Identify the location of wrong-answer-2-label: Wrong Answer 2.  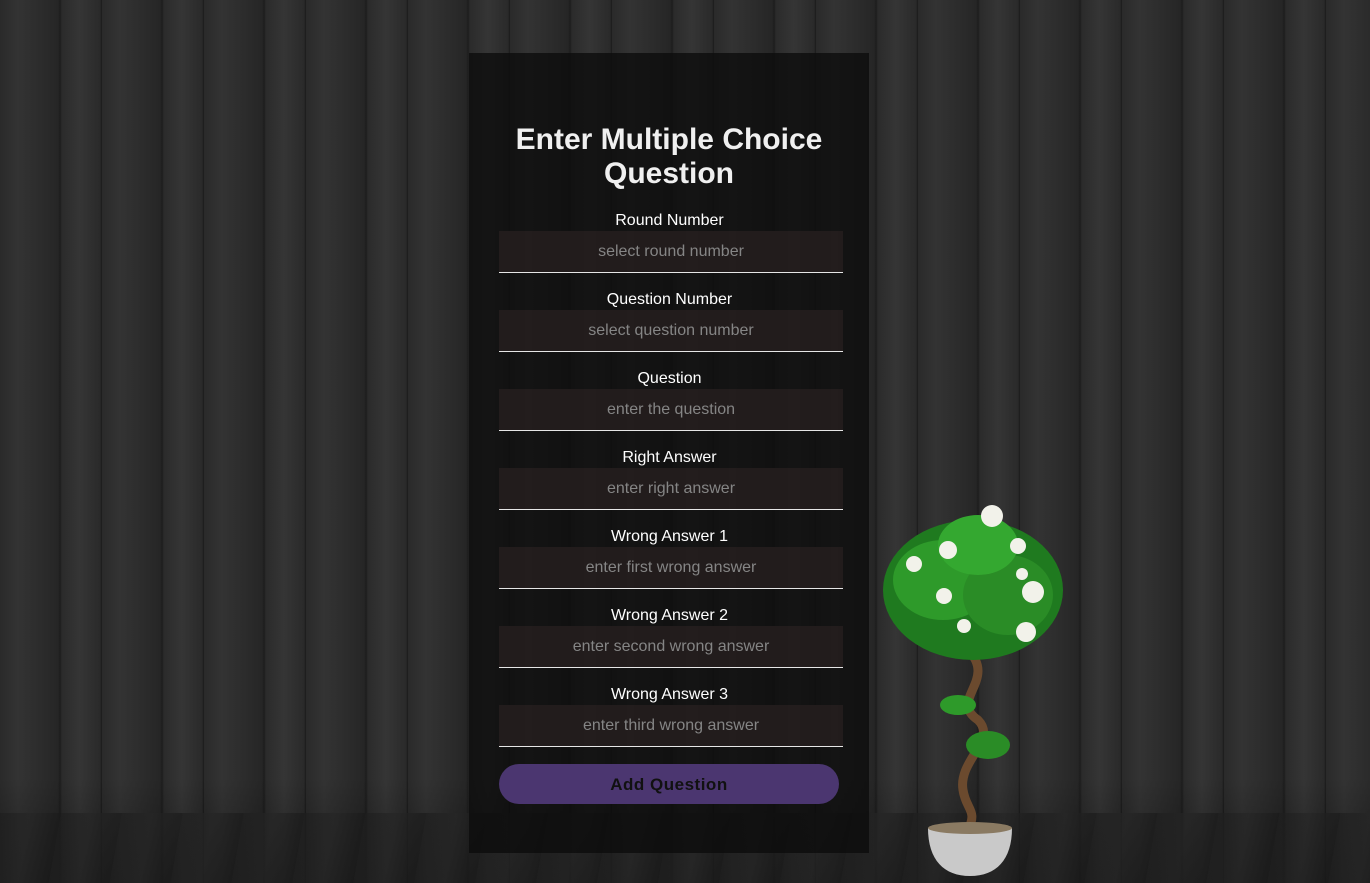
(669, 615).